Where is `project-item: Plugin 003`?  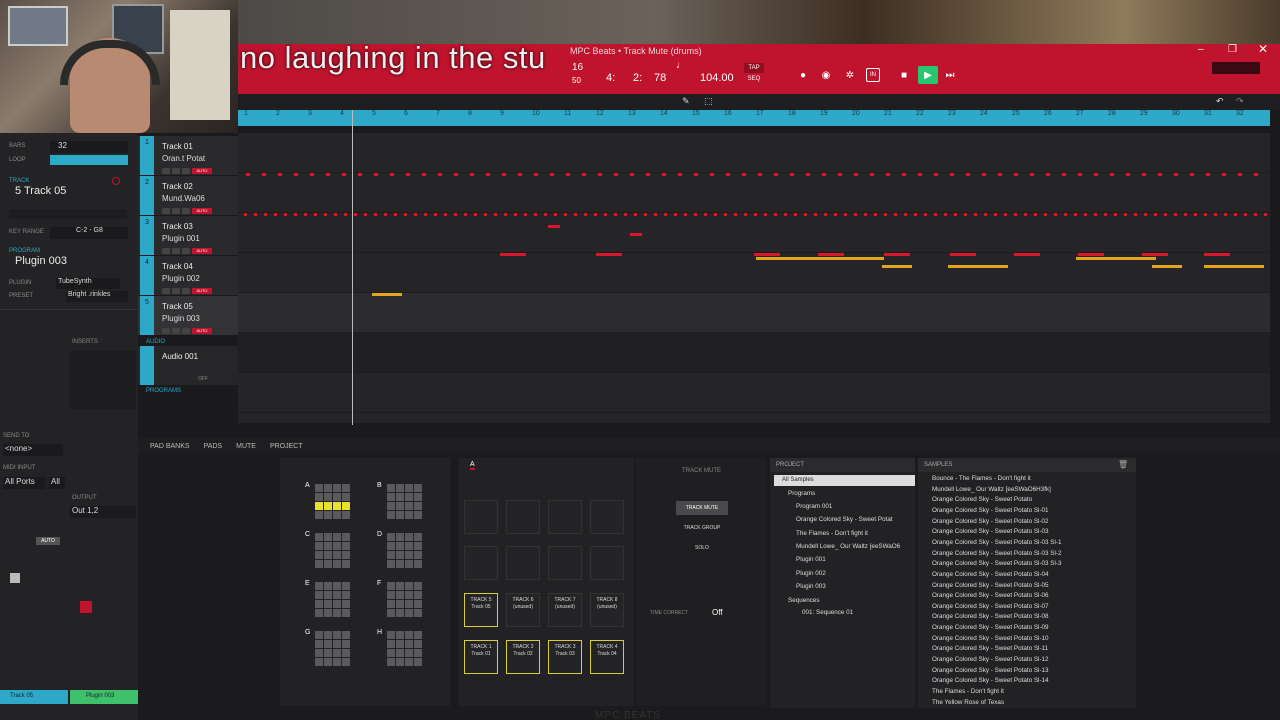
project-item: Plugin 003 is located at coordinates (811, 586).